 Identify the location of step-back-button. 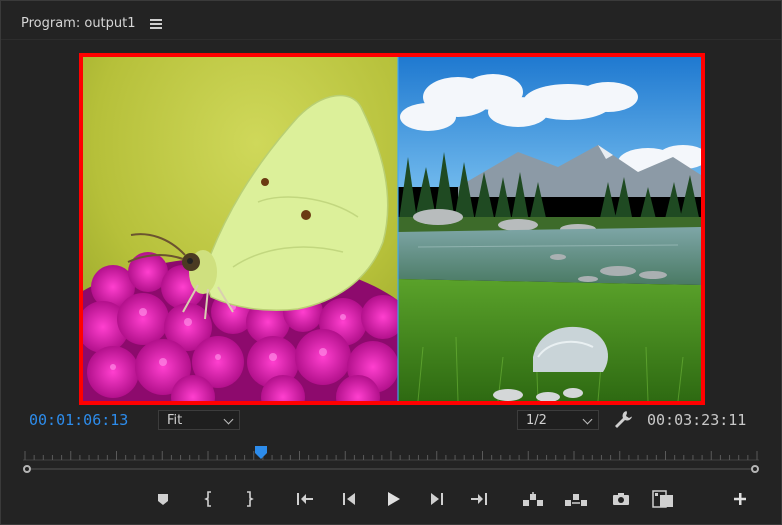
(349, 499).